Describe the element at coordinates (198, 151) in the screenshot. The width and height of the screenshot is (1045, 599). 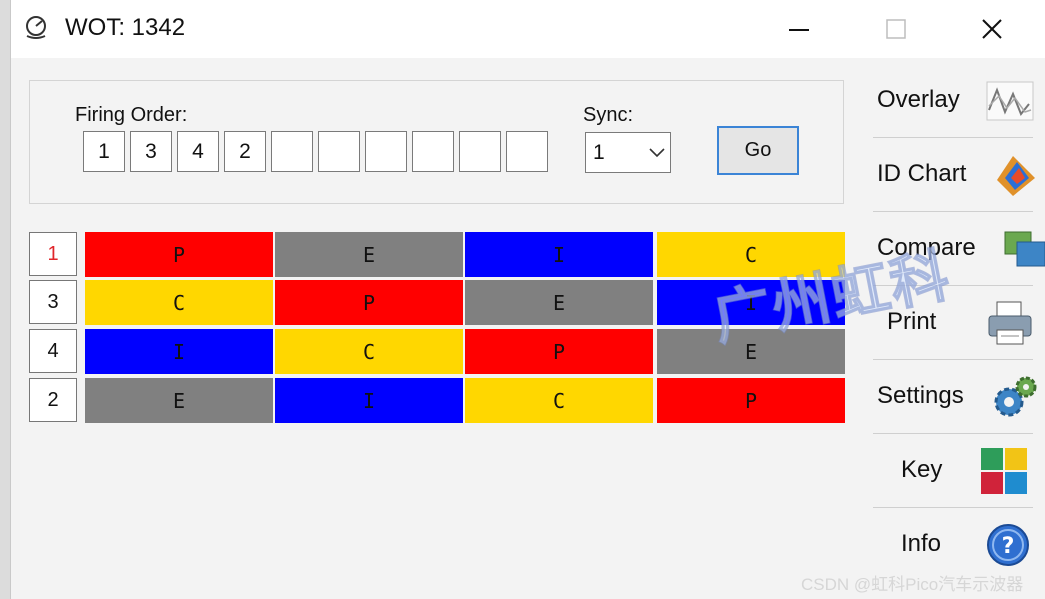
I see `firing-order-field-3: 4` at that location.